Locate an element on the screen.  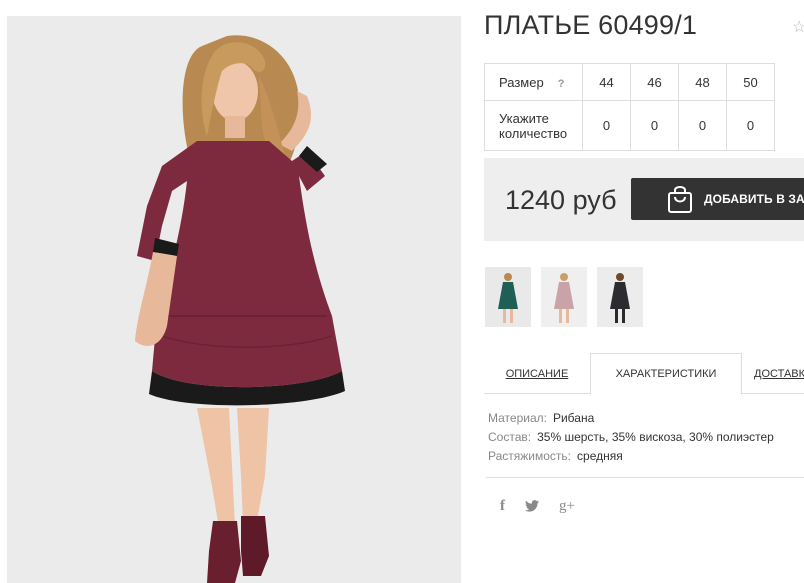
size-46: 46 is located at coordinates (654, 82).